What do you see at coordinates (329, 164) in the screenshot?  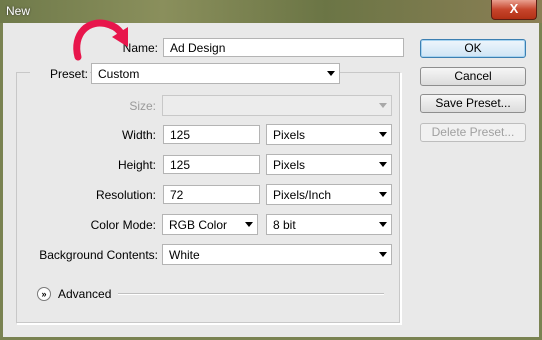 I see `height-unit-select: Pixels` at bounding box center [329, 164].